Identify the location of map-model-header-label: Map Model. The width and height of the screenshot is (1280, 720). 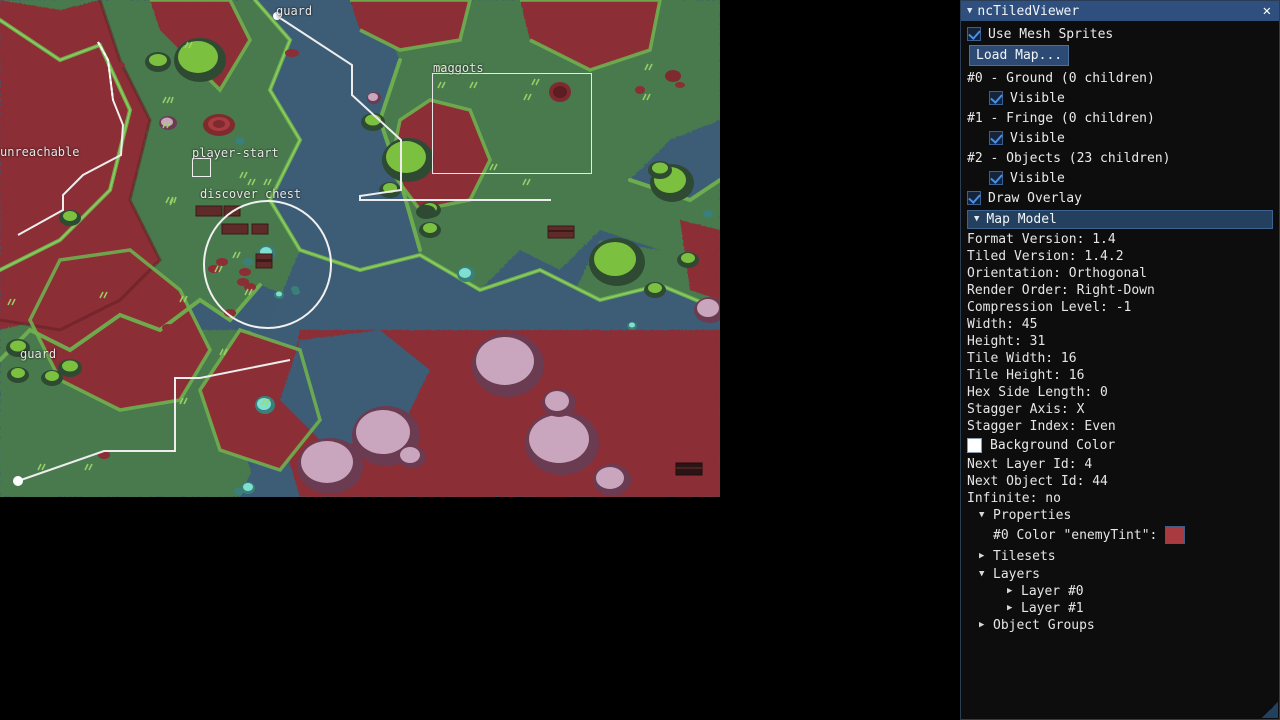
(1021, 219).